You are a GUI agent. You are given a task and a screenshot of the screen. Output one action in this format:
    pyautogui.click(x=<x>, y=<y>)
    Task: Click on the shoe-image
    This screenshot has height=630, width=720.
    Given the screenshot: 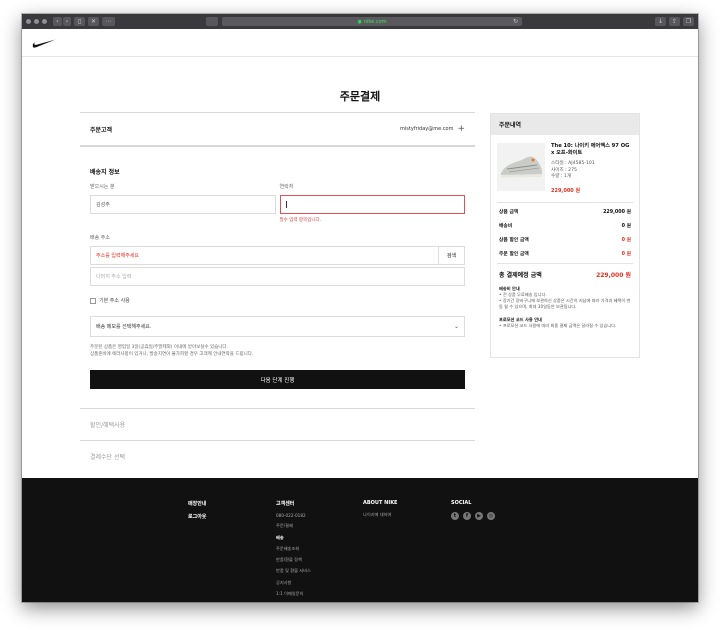 What is the action you would take?
    pyautogui.click(x=521, y=167)
    